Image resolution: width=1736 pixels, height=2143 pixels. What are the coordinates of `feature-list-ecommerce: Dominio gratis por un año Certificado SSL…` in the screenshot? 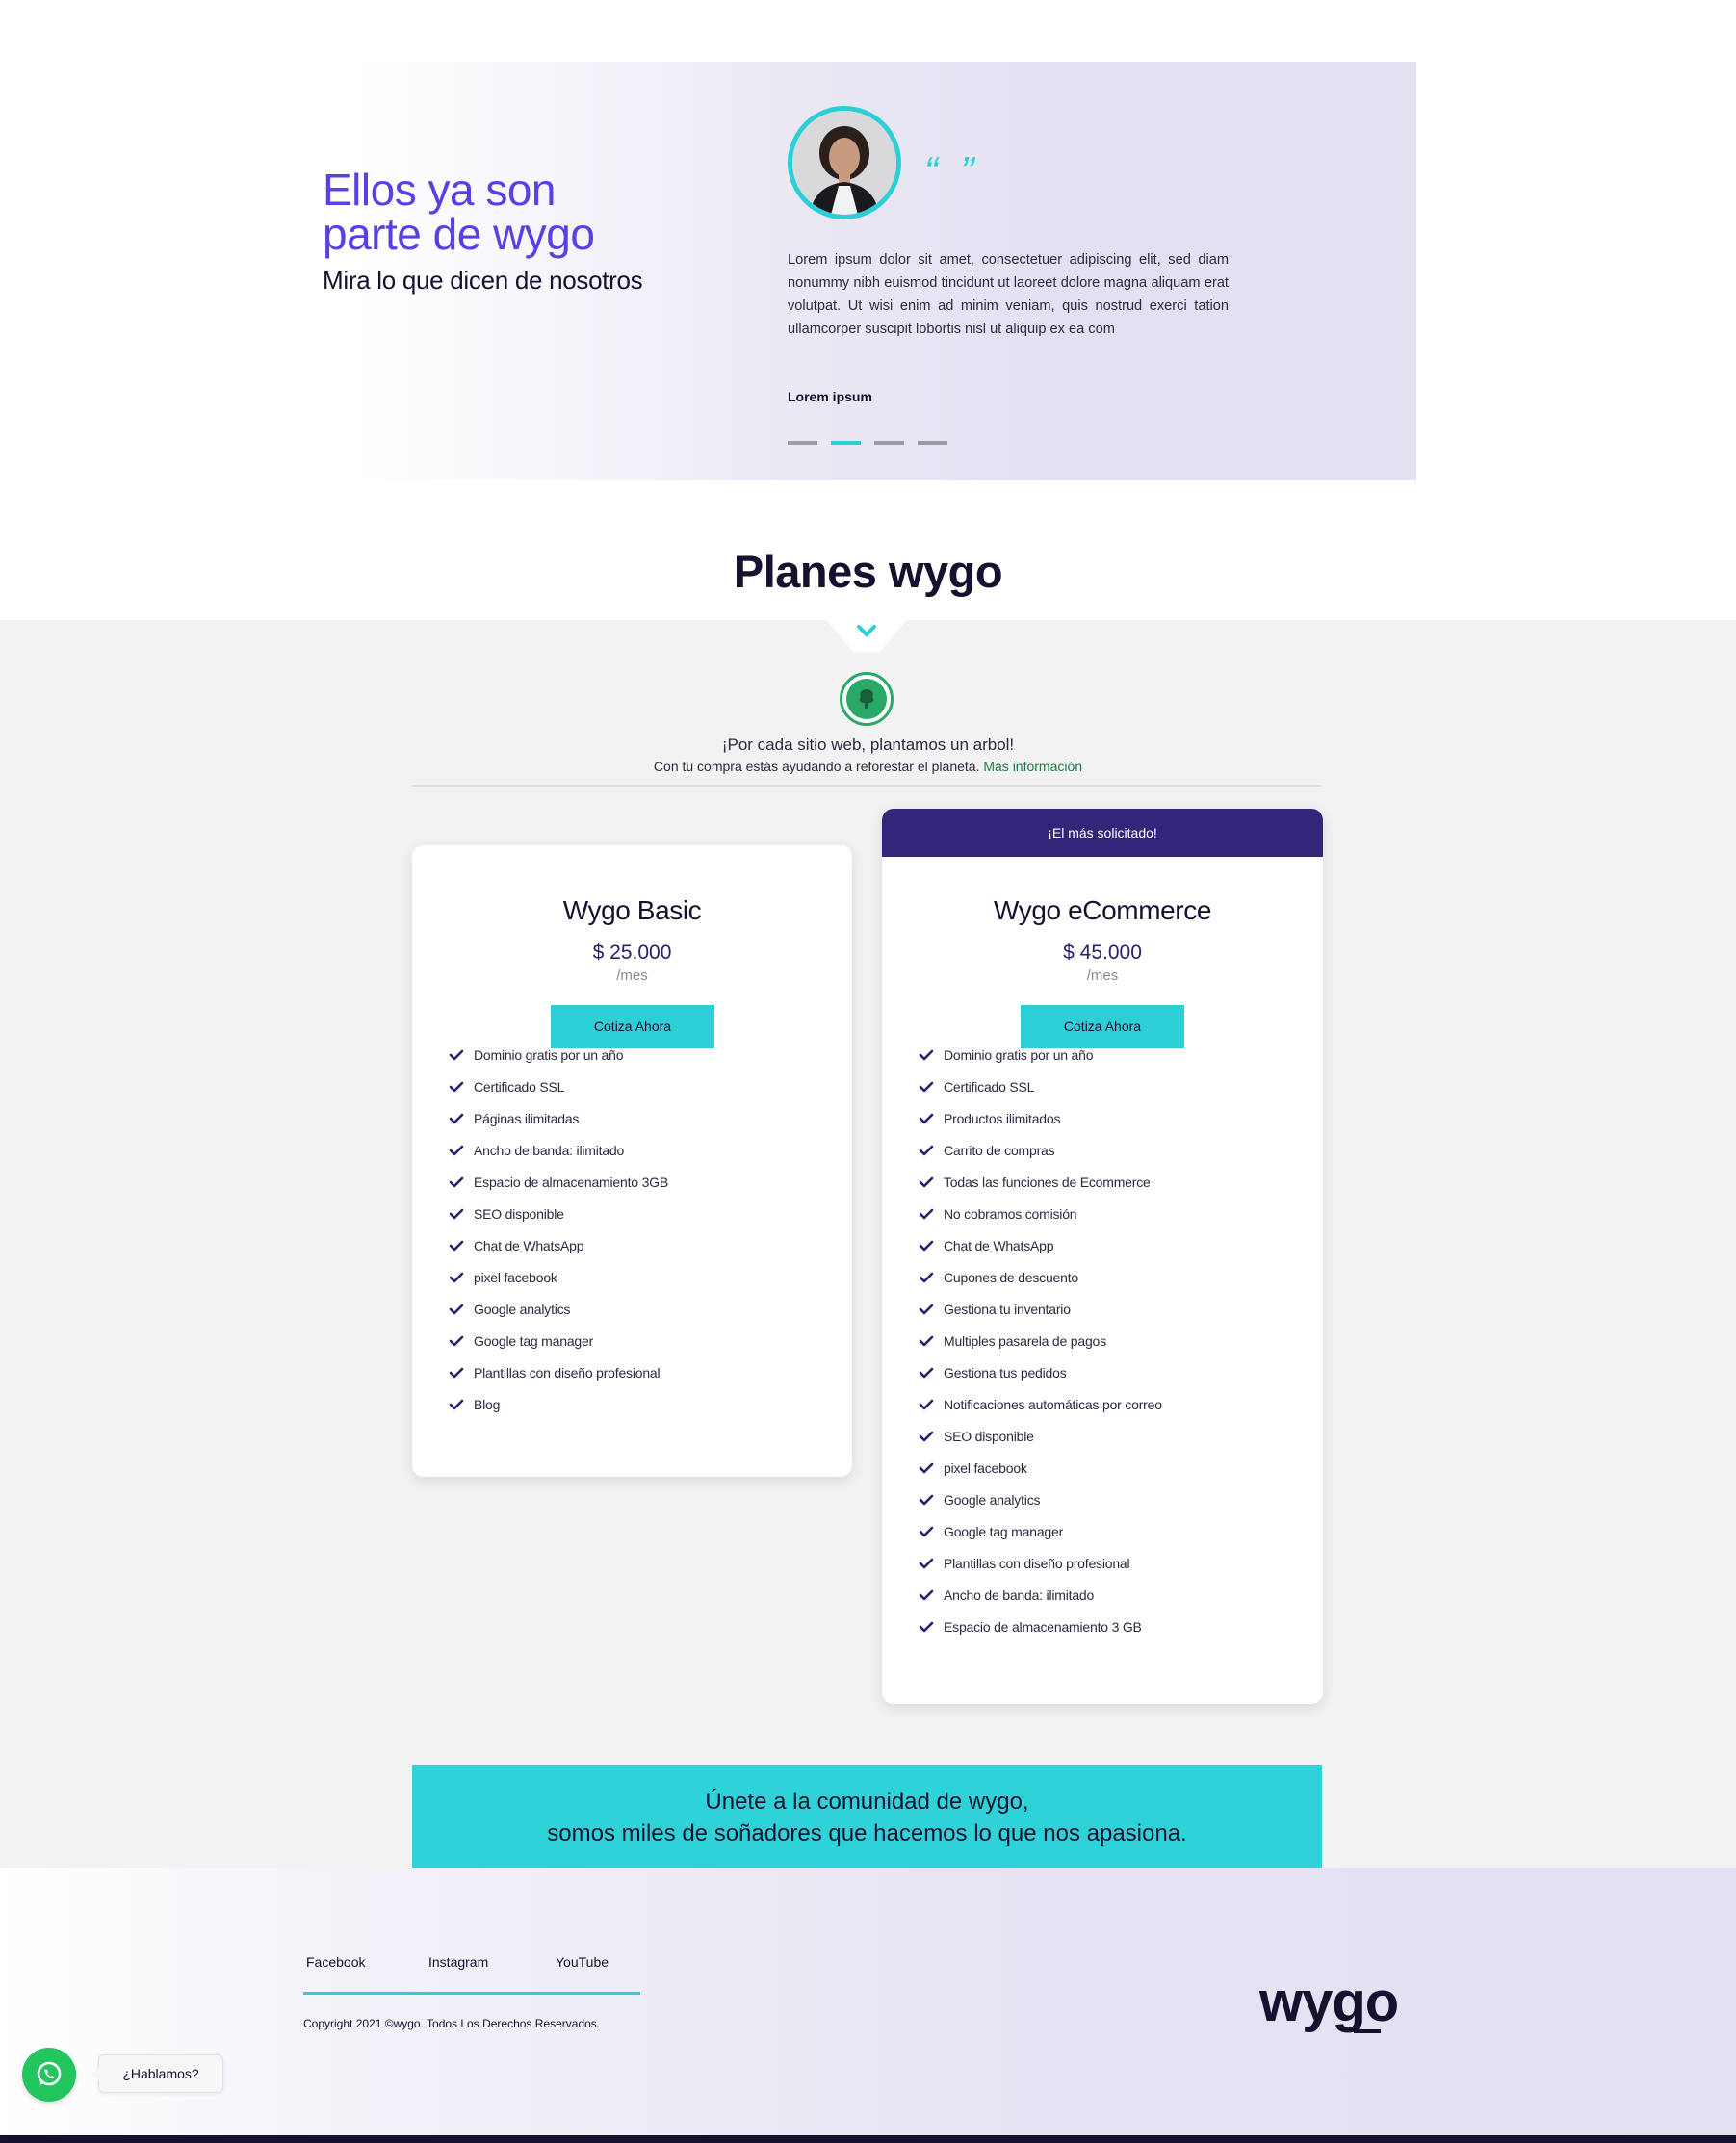 It's located at (1040, 1340).